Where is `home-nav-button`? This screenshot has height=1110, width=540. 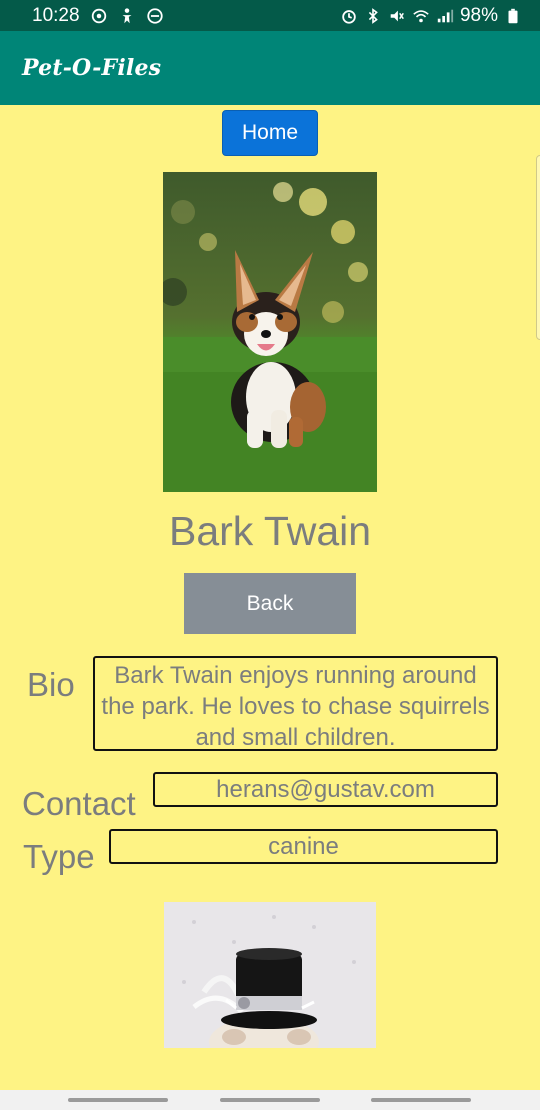
home-nav-button is located at coordinates (270, 1100).